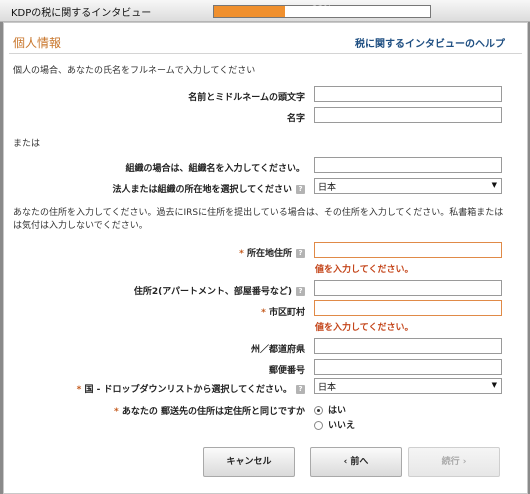 The height and width of the screenshot is (494, 530). I want to click on chevron-left-icon: ‹, so click(345, 462).